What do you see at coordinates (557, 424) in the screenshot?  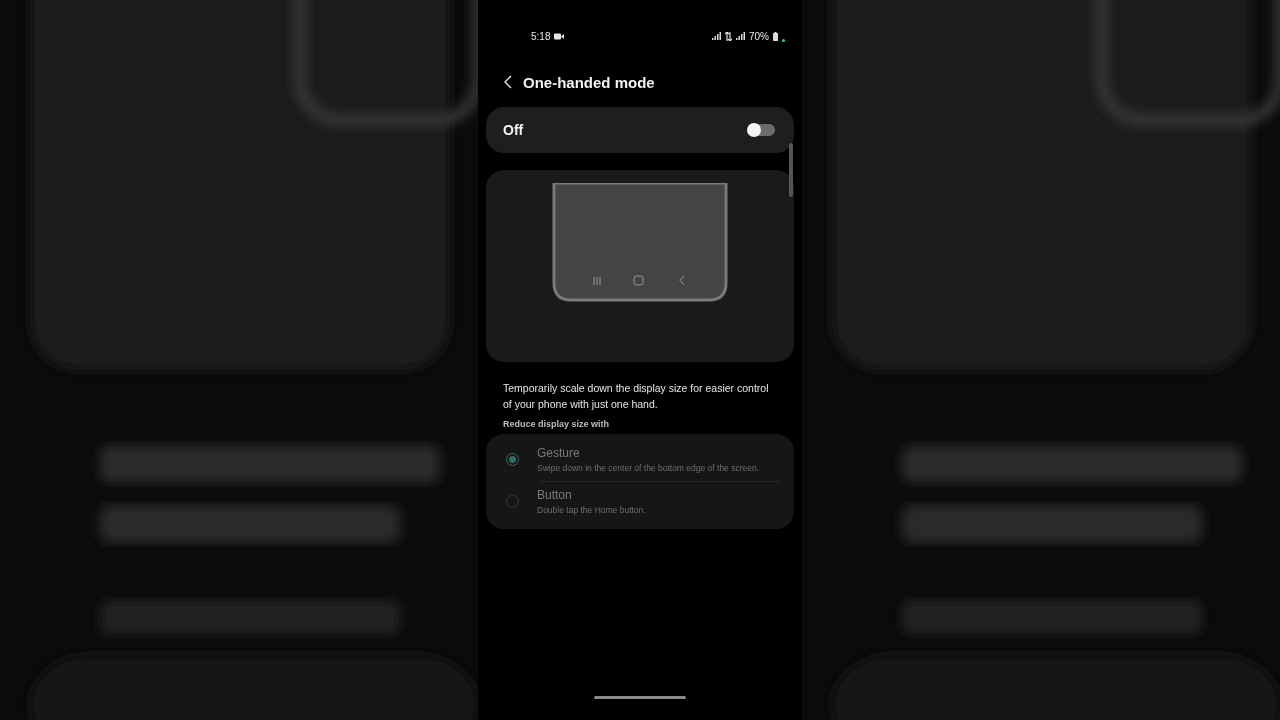 I see `section-title: Reduce display size with` at bounding box center [557, 424].